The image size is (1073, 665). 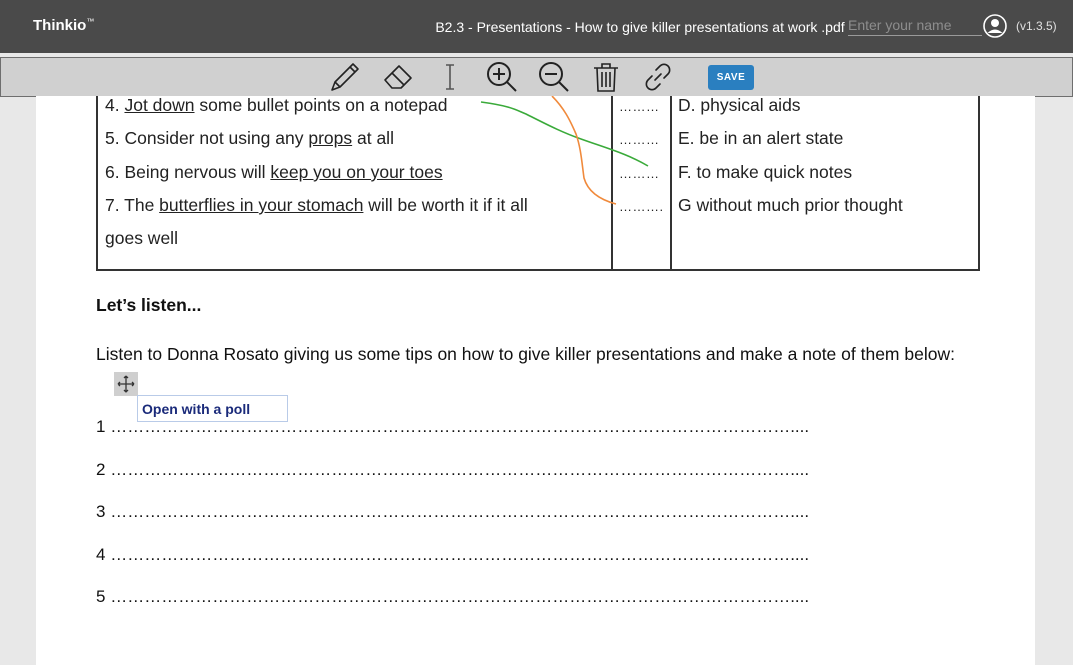 I want to click on toolbar: SAVE, so click(x=536, y=77).